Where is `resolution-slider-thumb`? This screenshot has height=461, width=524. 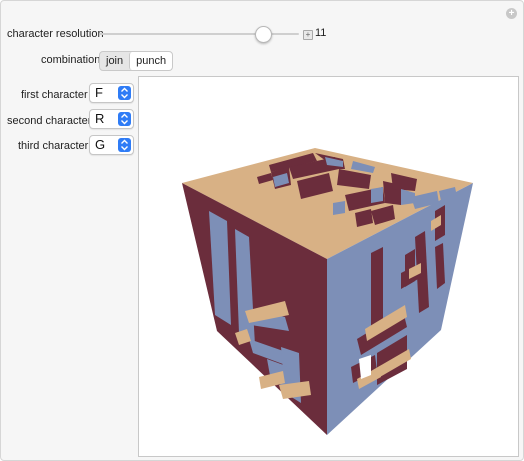 resolution-slider-thumb is located at coordinates (263, 34).